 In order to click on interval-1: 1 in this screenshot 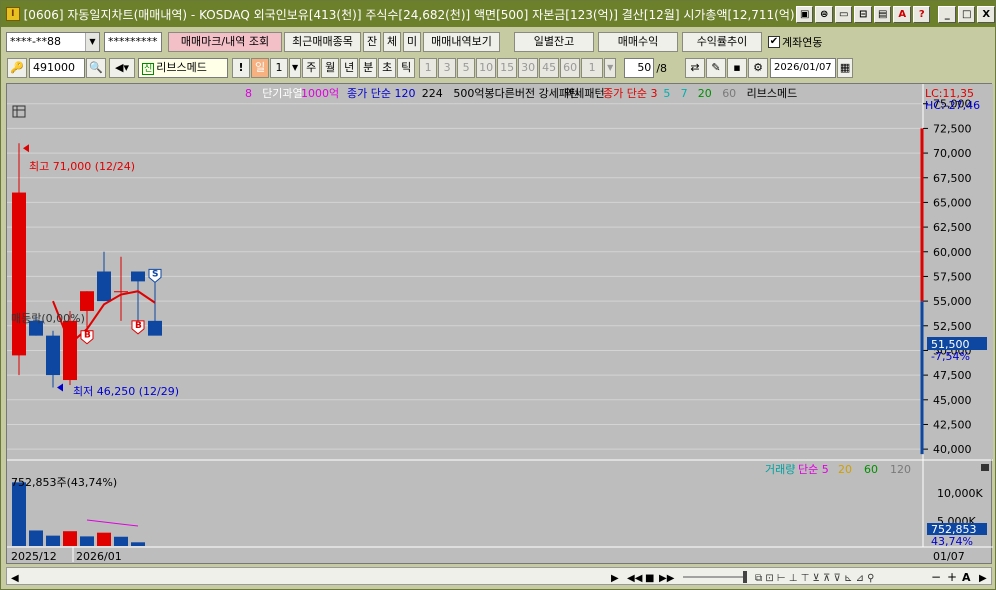, I will do `click(428, 68)`.